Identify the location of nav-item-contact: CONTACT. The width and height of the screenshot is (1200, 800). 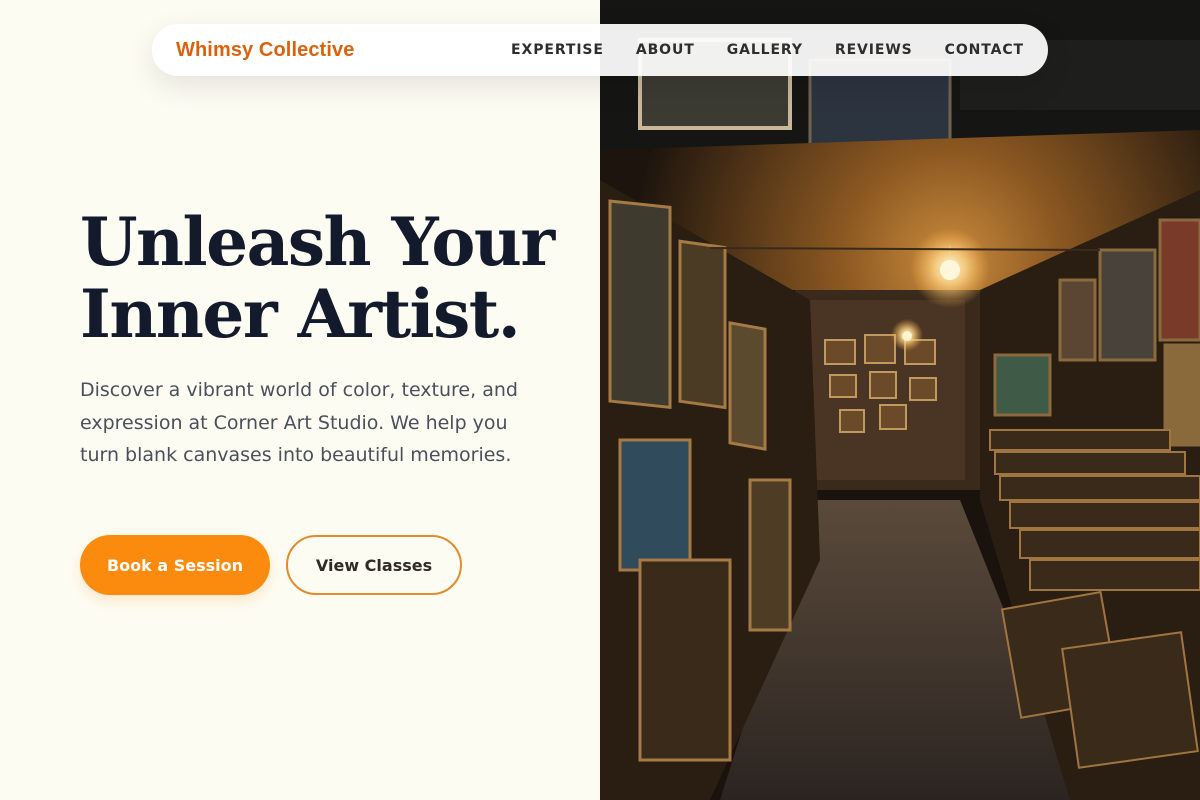
(984, 50).